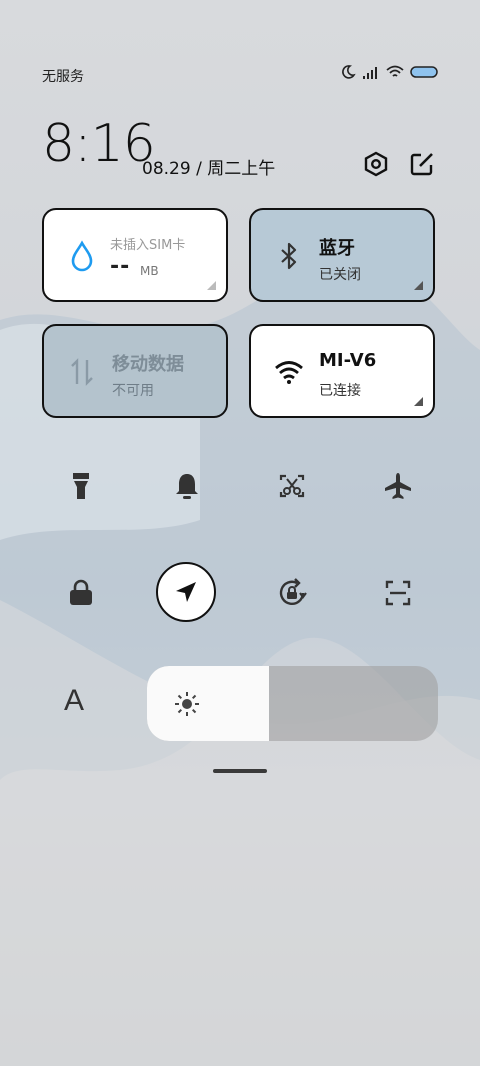 Image resolution: width=480 pixels, height=1066 pixels. What do you see at coordinates (289, 256) in the screenshot?
I see `bluetooth-icon` at bounding box center [289, 256].